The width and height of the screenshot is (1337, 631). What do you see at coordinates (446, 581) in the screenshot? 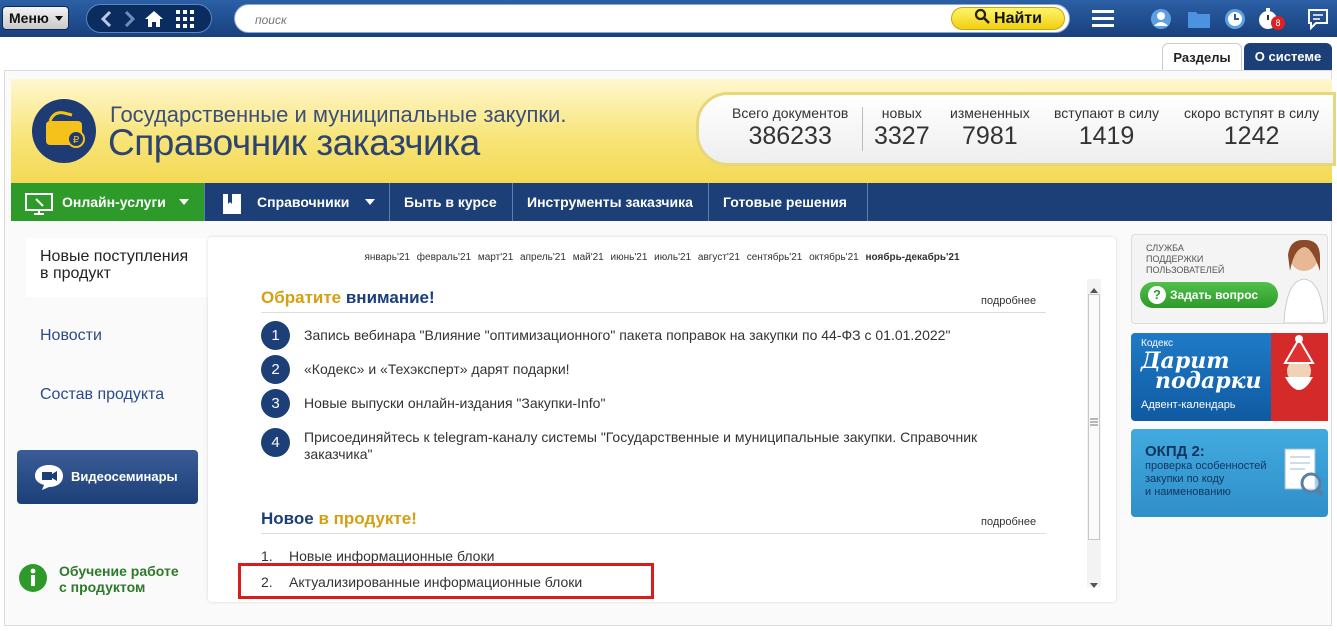
I see `highlight-box` at bounding box center [446, 581].